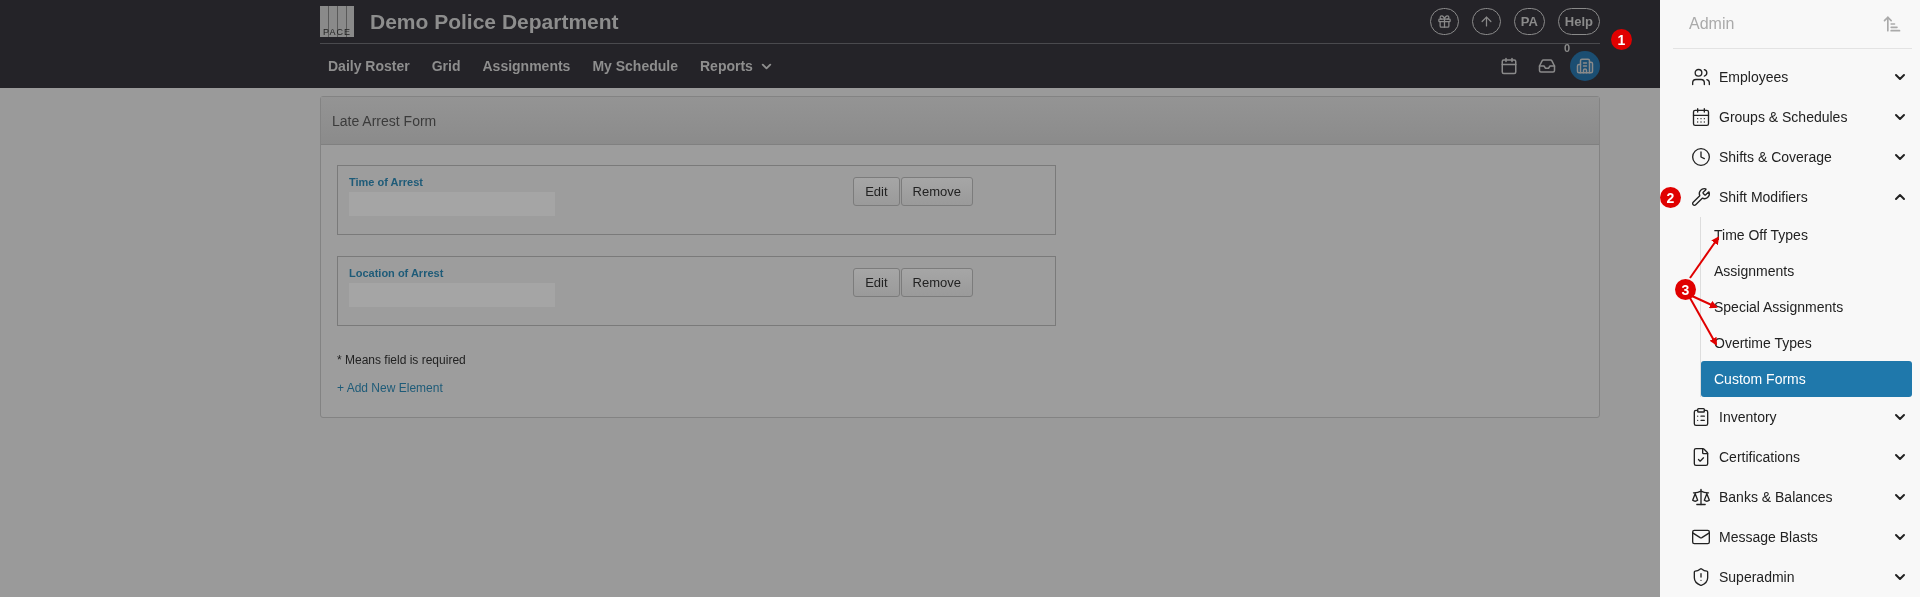 The width and height of the screenshot is (1920, 597). What do you see at coordinates (1701, 157) in the screenshot?
I see `clock-icon` at bounding box center [1701, 157].